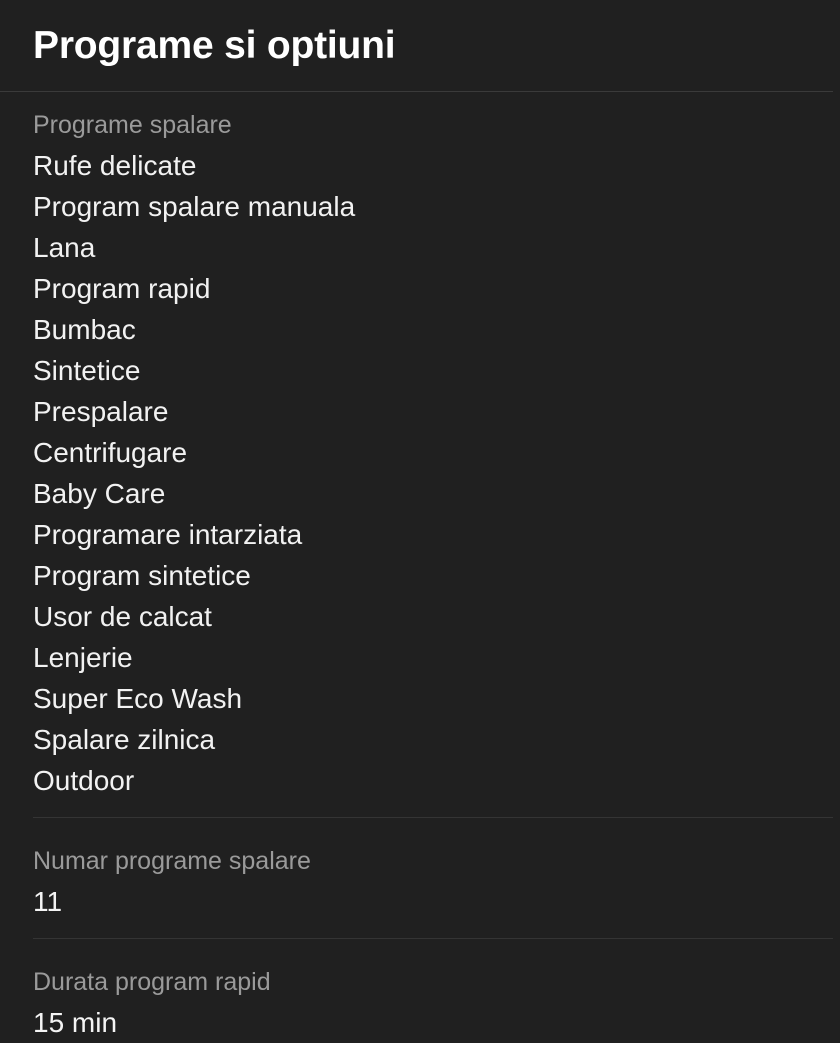 This screenshot has height=1043, width=840. I want to click on section-label: Durata program rapid, so click(152, 982).